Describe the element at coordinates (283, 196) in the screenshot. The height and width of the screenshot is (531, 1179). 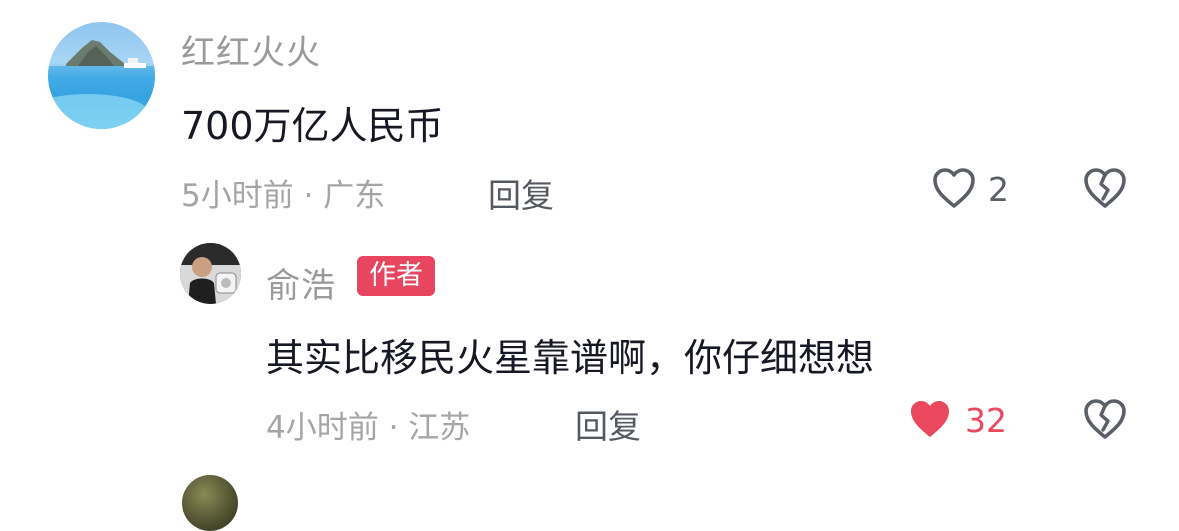
I see `comment-meta: 5小时前 · 广东` at that location.